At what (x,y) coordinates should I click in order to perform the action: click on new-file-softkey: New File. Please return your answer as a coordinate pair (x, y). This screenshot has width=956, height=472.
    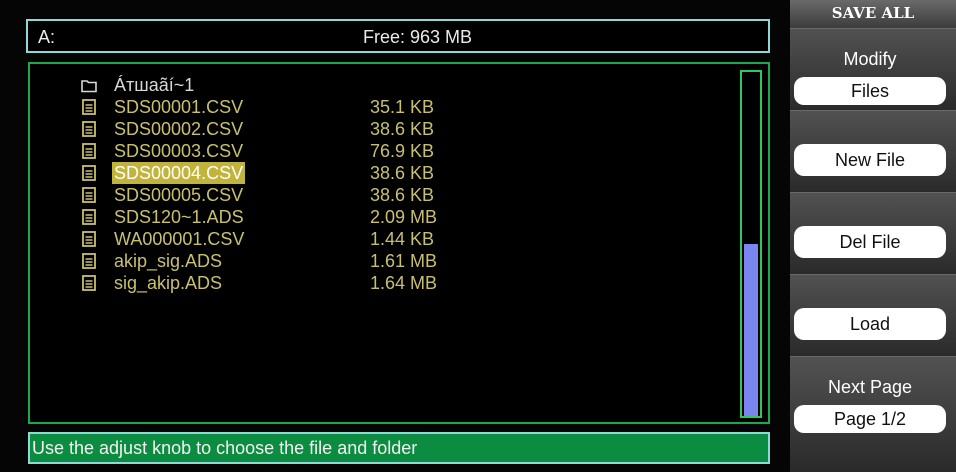
    Looking at the image, I should click on (873, 151).